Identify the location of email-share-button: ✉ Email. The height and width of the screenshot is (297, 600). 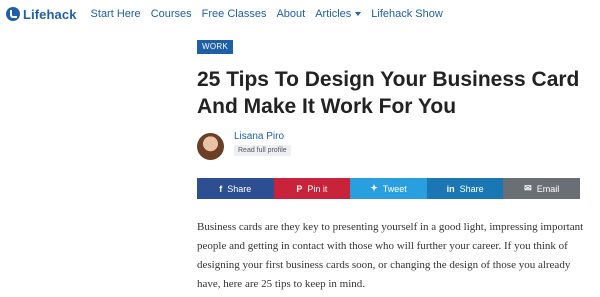
(541, 188).